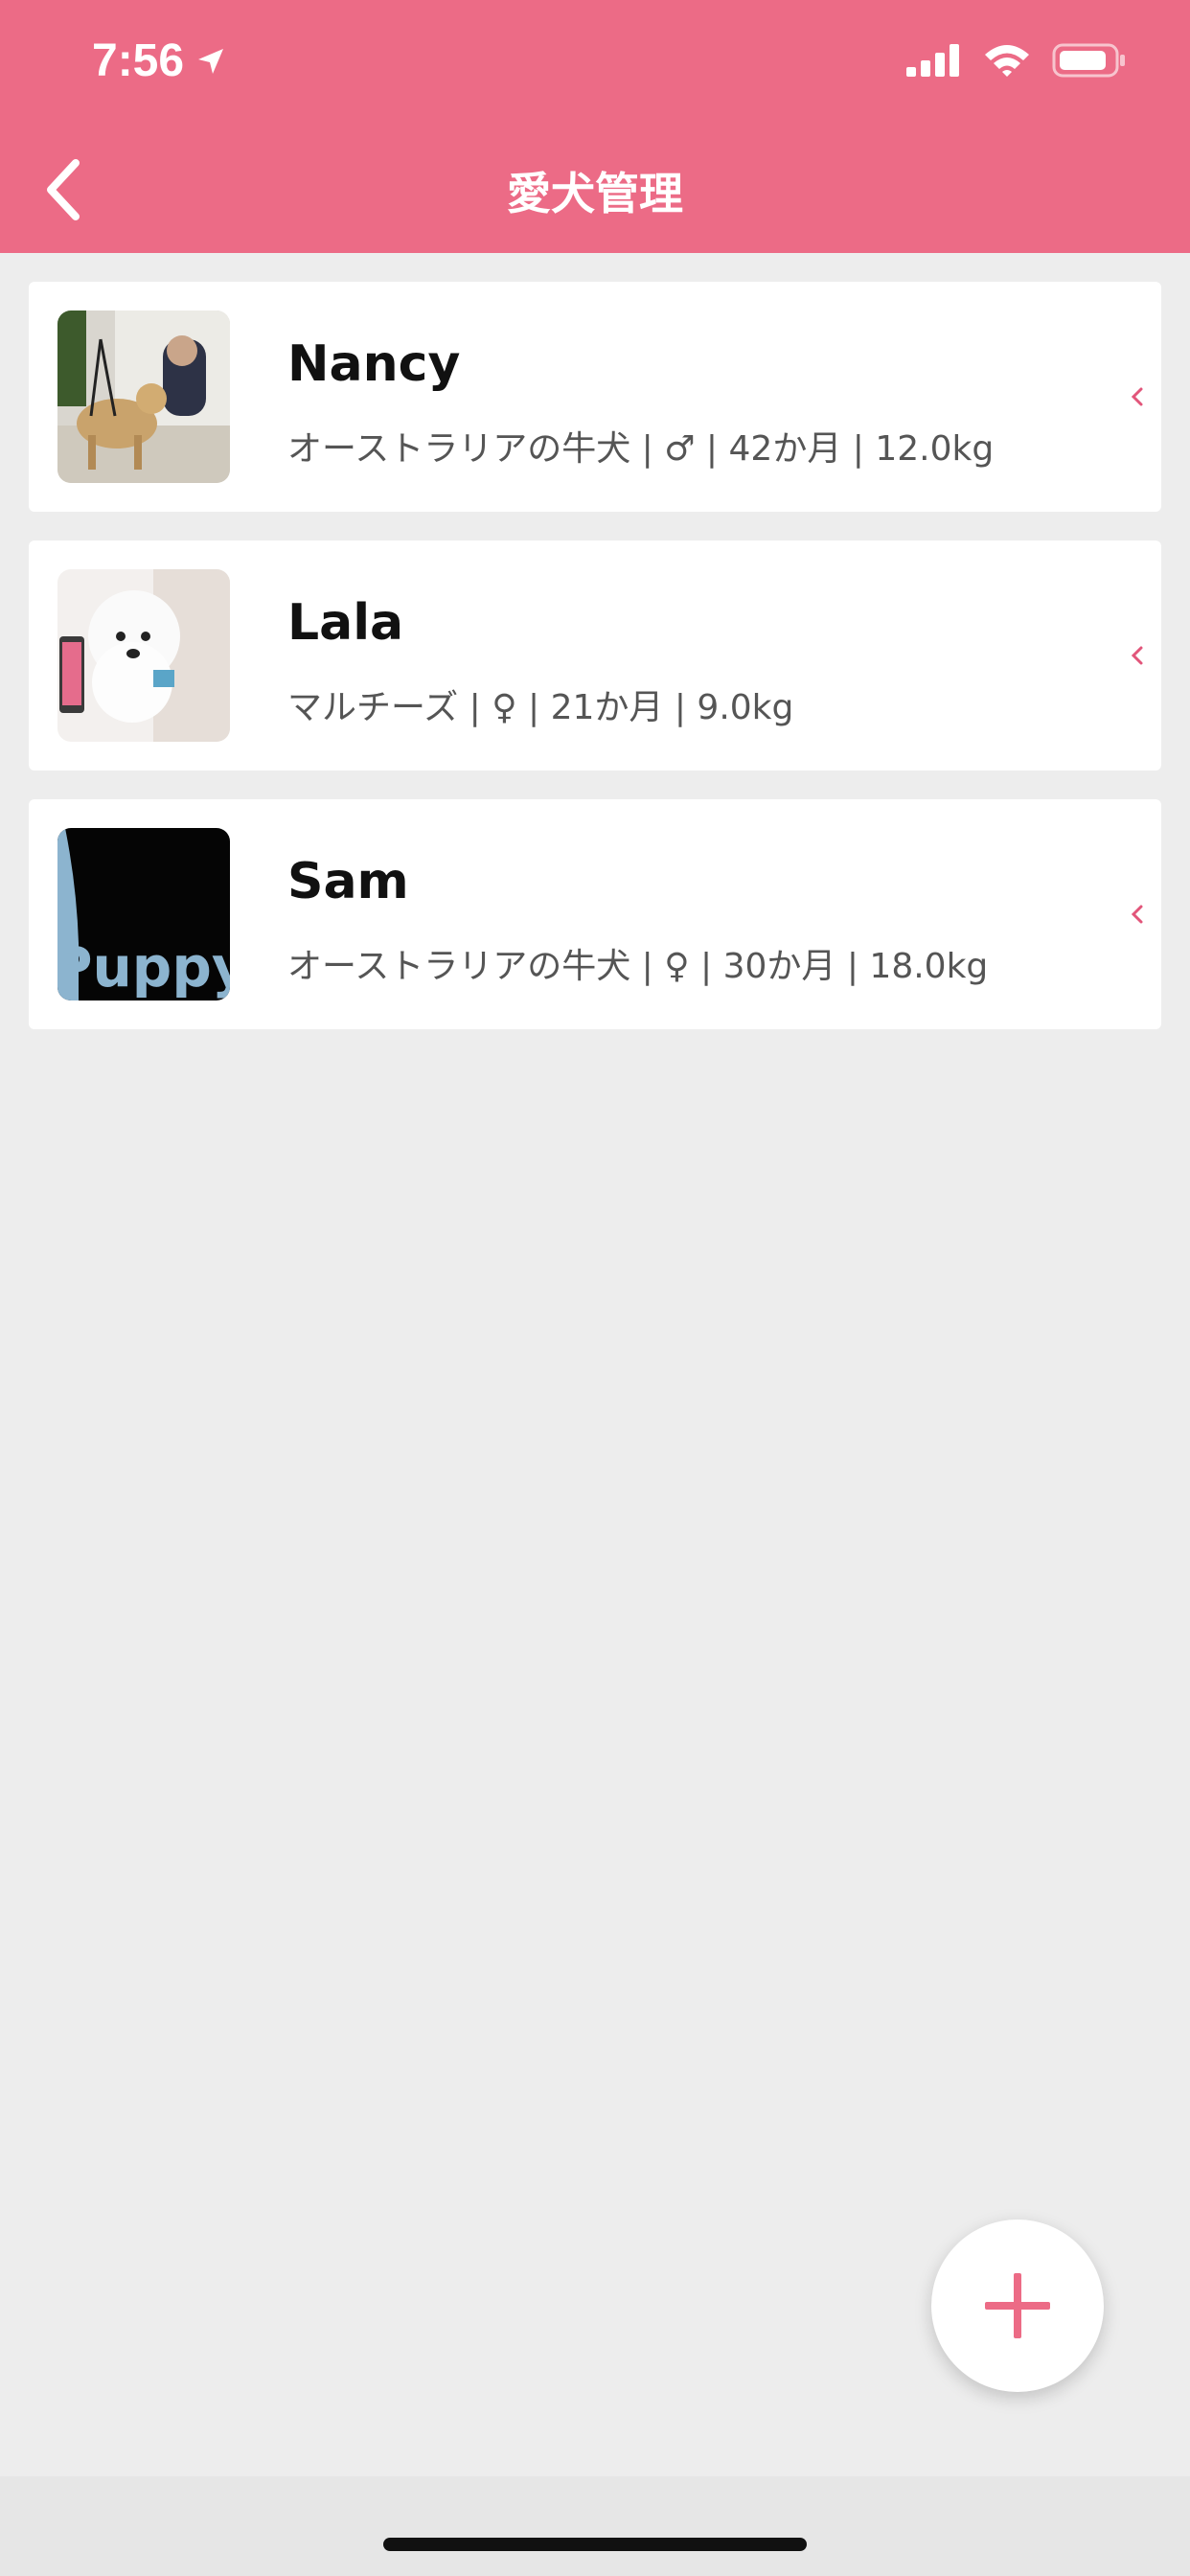  I want to click on battery-icon, so click(1089, 60).